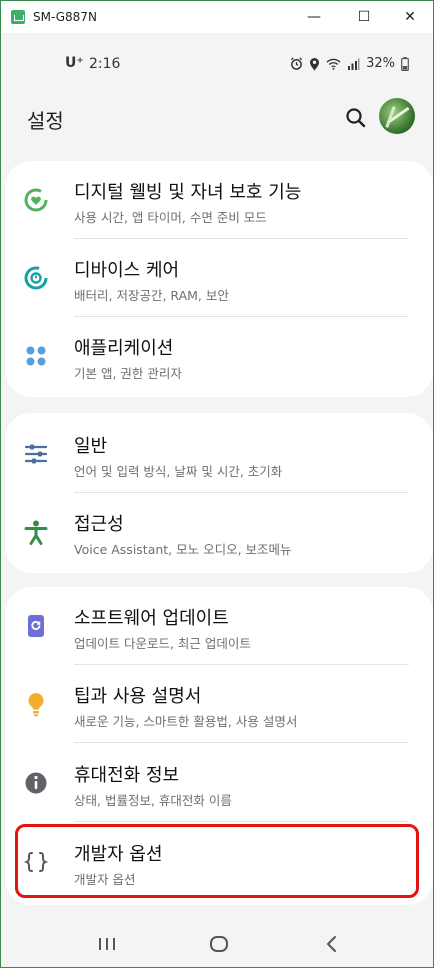 The image size is (434, 968). Describe the element at coordinates (217, 861) in the screenshot. I see `highlight-box` at that location.